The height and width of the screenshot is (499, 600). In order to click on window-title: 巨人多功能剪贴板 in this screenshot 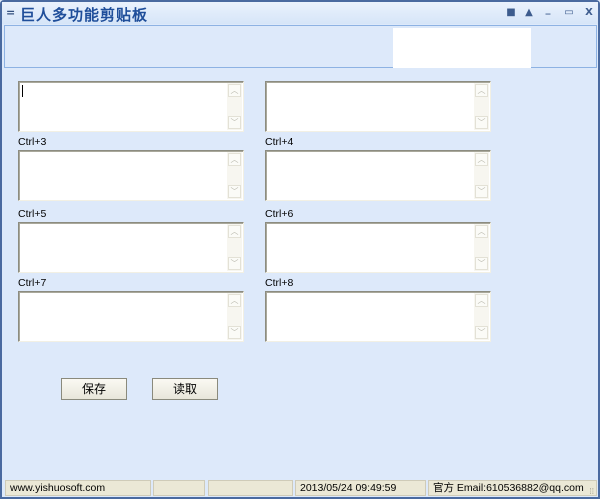, I will do `click(84, 15)`.